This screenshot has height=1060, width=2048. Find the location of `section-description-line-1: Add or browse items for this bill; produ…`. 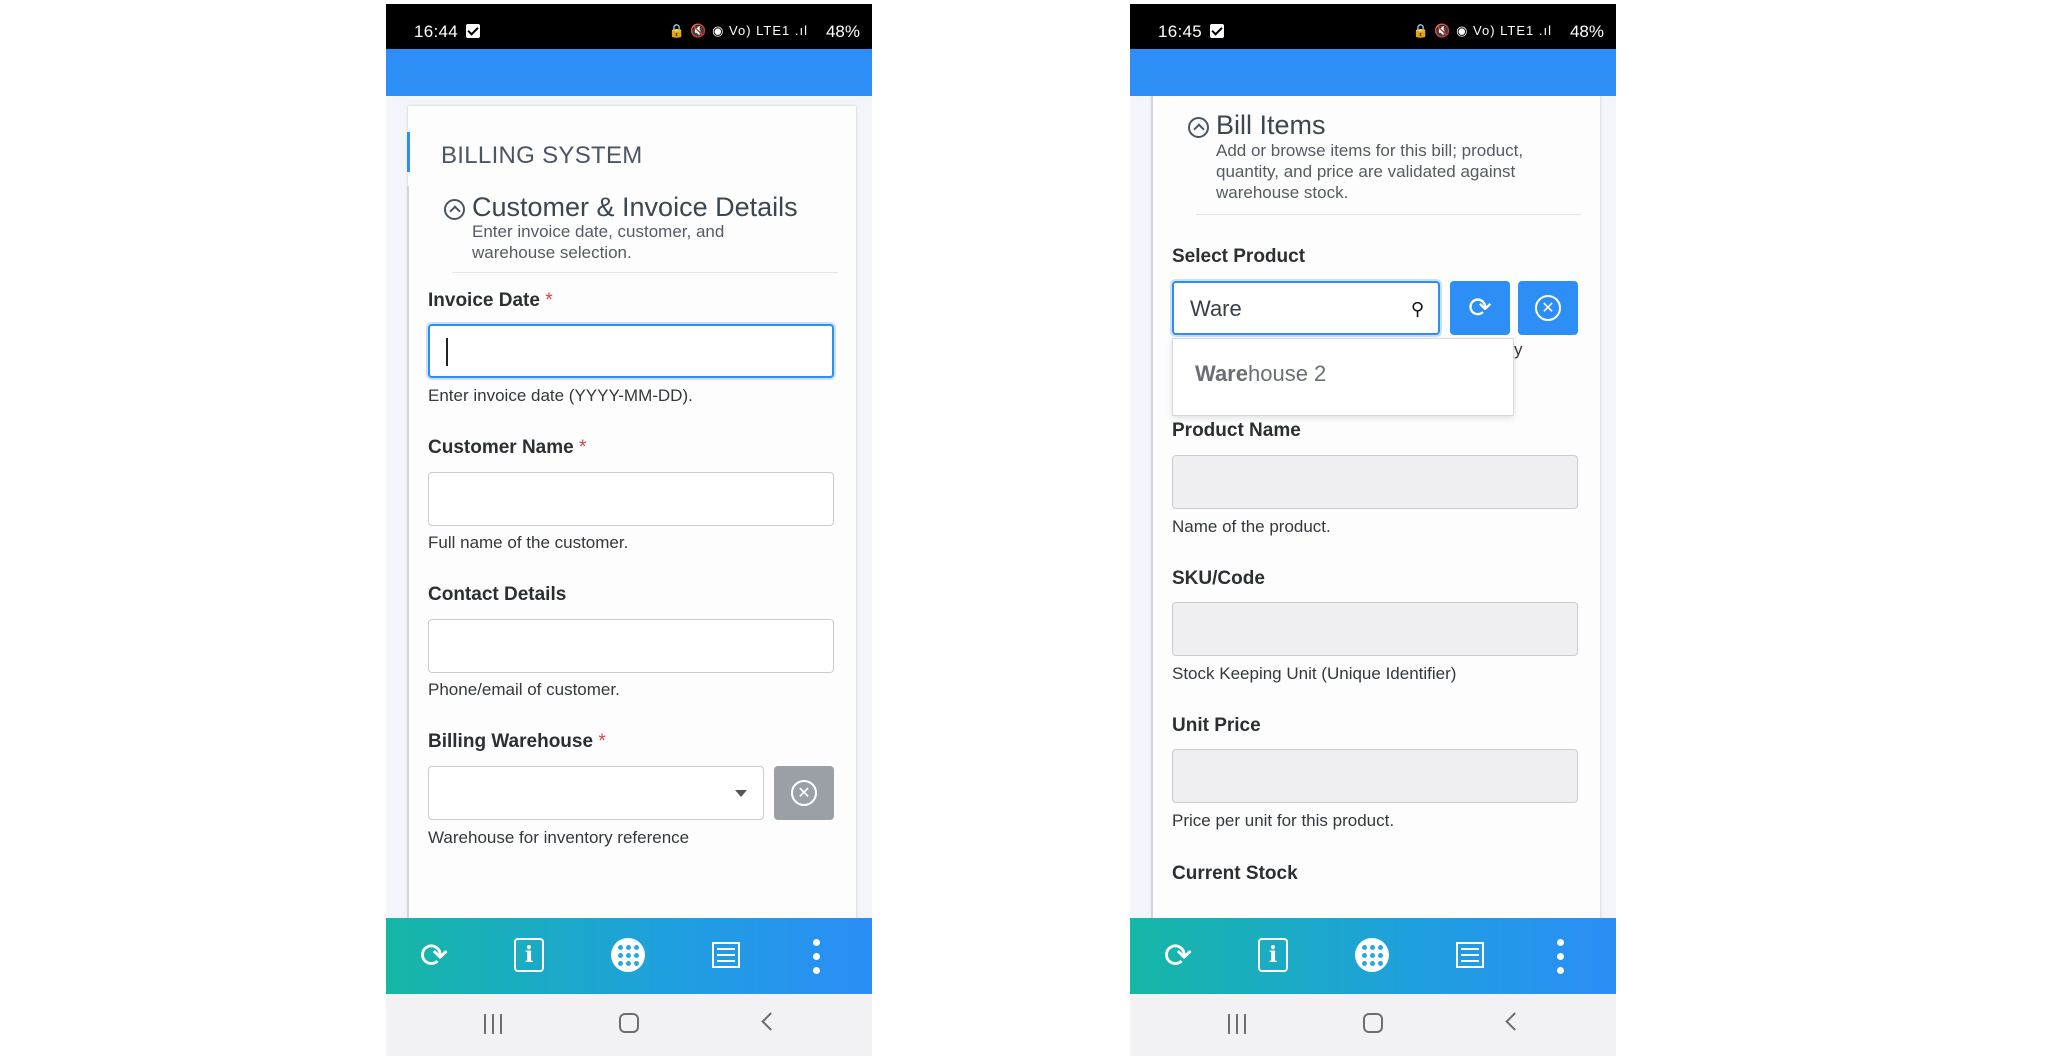

section-description-line-1: Add or browse items for this bill; produ… is located at coordinates (1370, 150).